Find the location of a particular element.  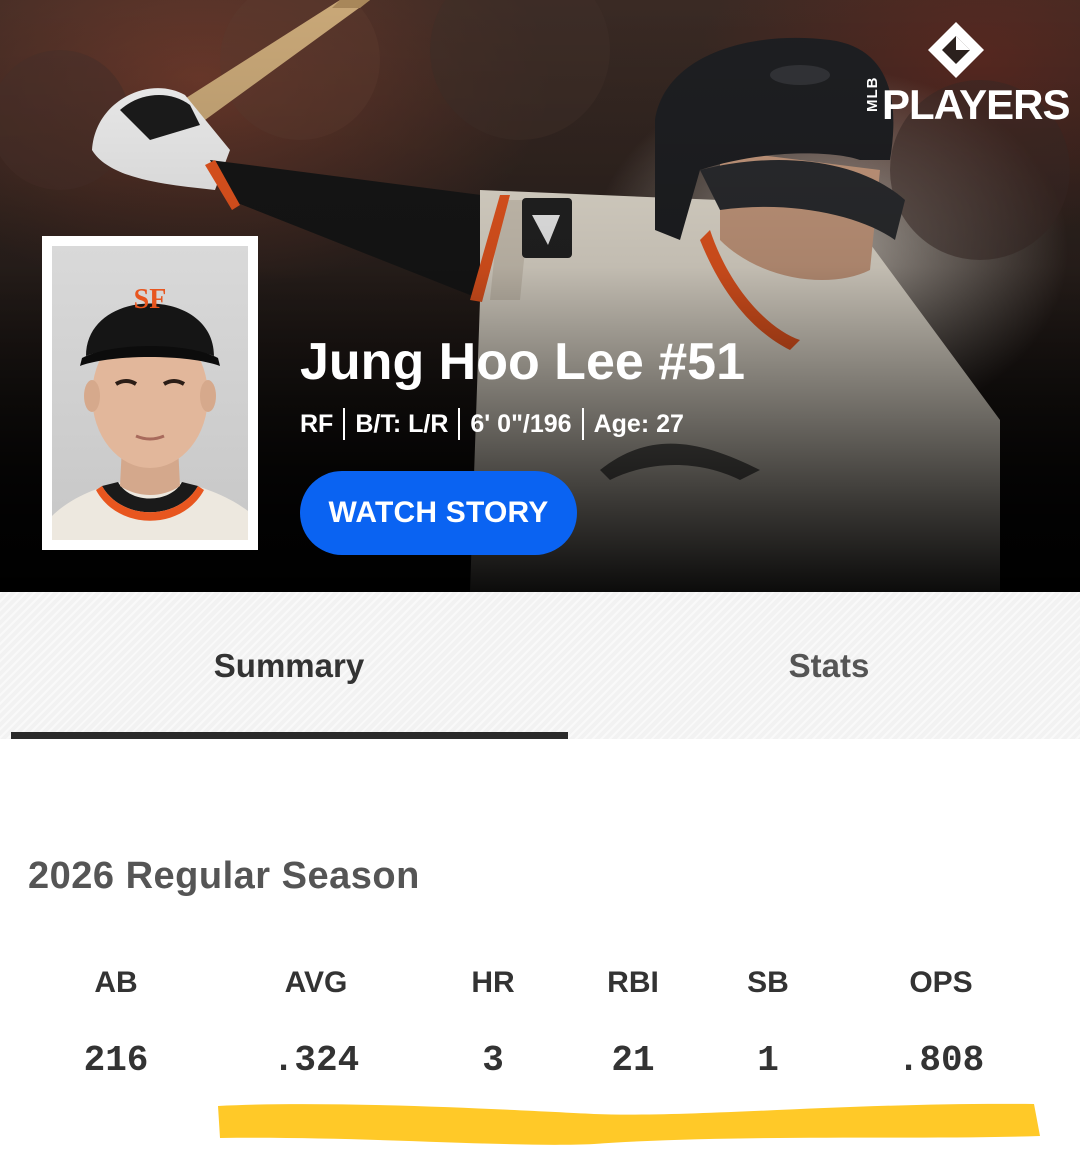

stat-value-hr: 3 is located at coordinates (493, 1060).